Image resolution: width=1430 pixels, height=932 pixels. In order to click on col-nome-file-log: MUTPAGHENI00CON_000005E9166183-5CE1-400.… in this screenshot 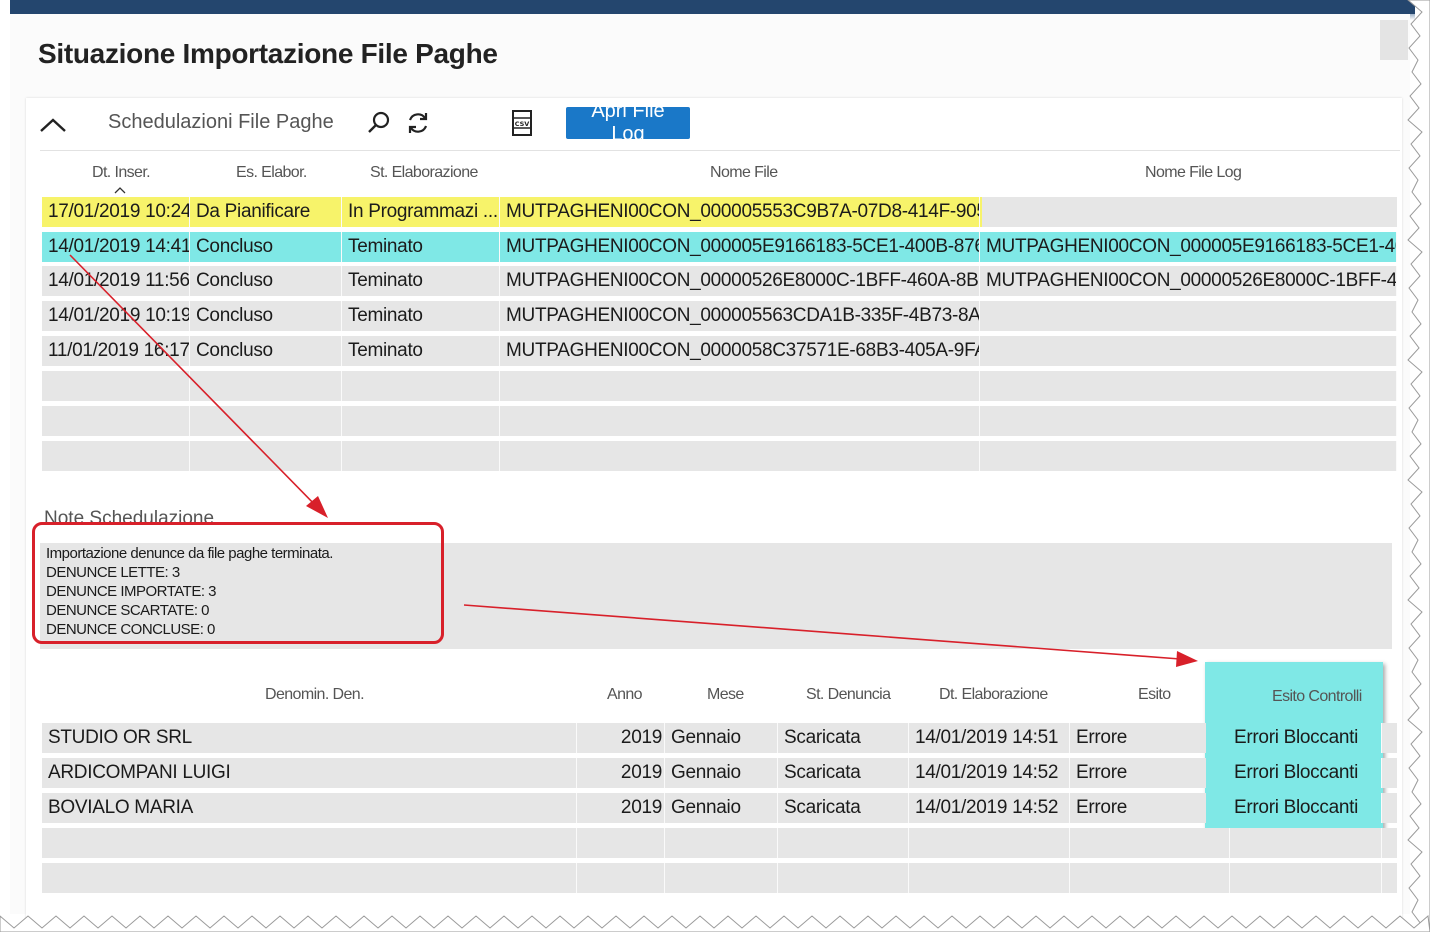, I will do `click(1188, 247)`.